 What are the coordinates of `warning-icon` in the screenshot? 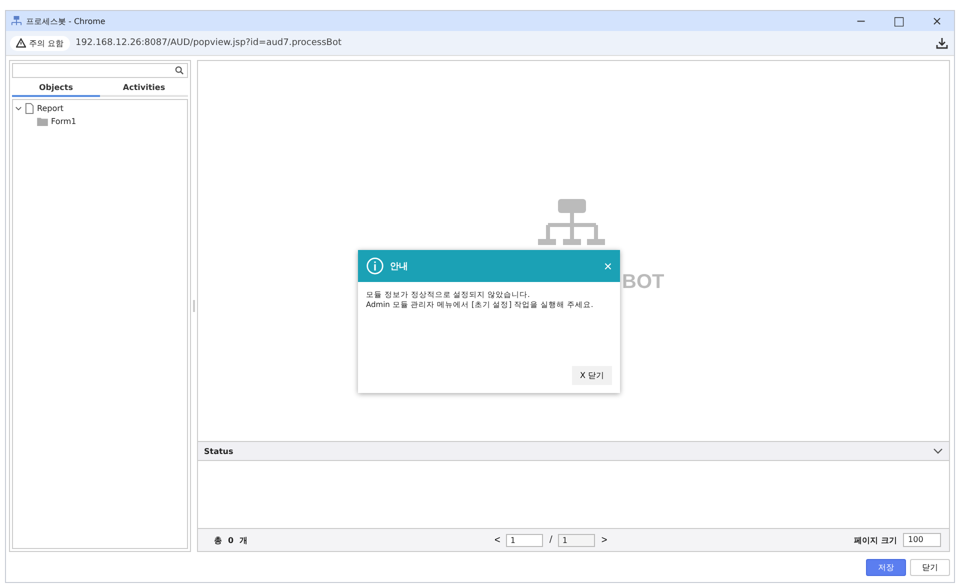 It's located at (21, 43).